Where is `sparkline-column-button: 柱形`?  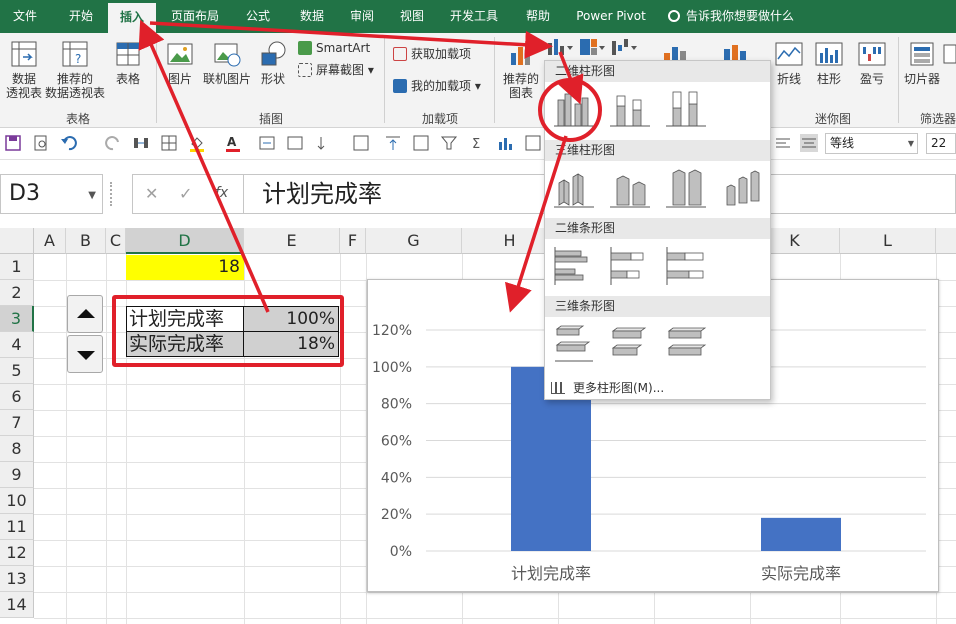
sparkline-column-button: 柱形 is located at coordinates (829, 62).